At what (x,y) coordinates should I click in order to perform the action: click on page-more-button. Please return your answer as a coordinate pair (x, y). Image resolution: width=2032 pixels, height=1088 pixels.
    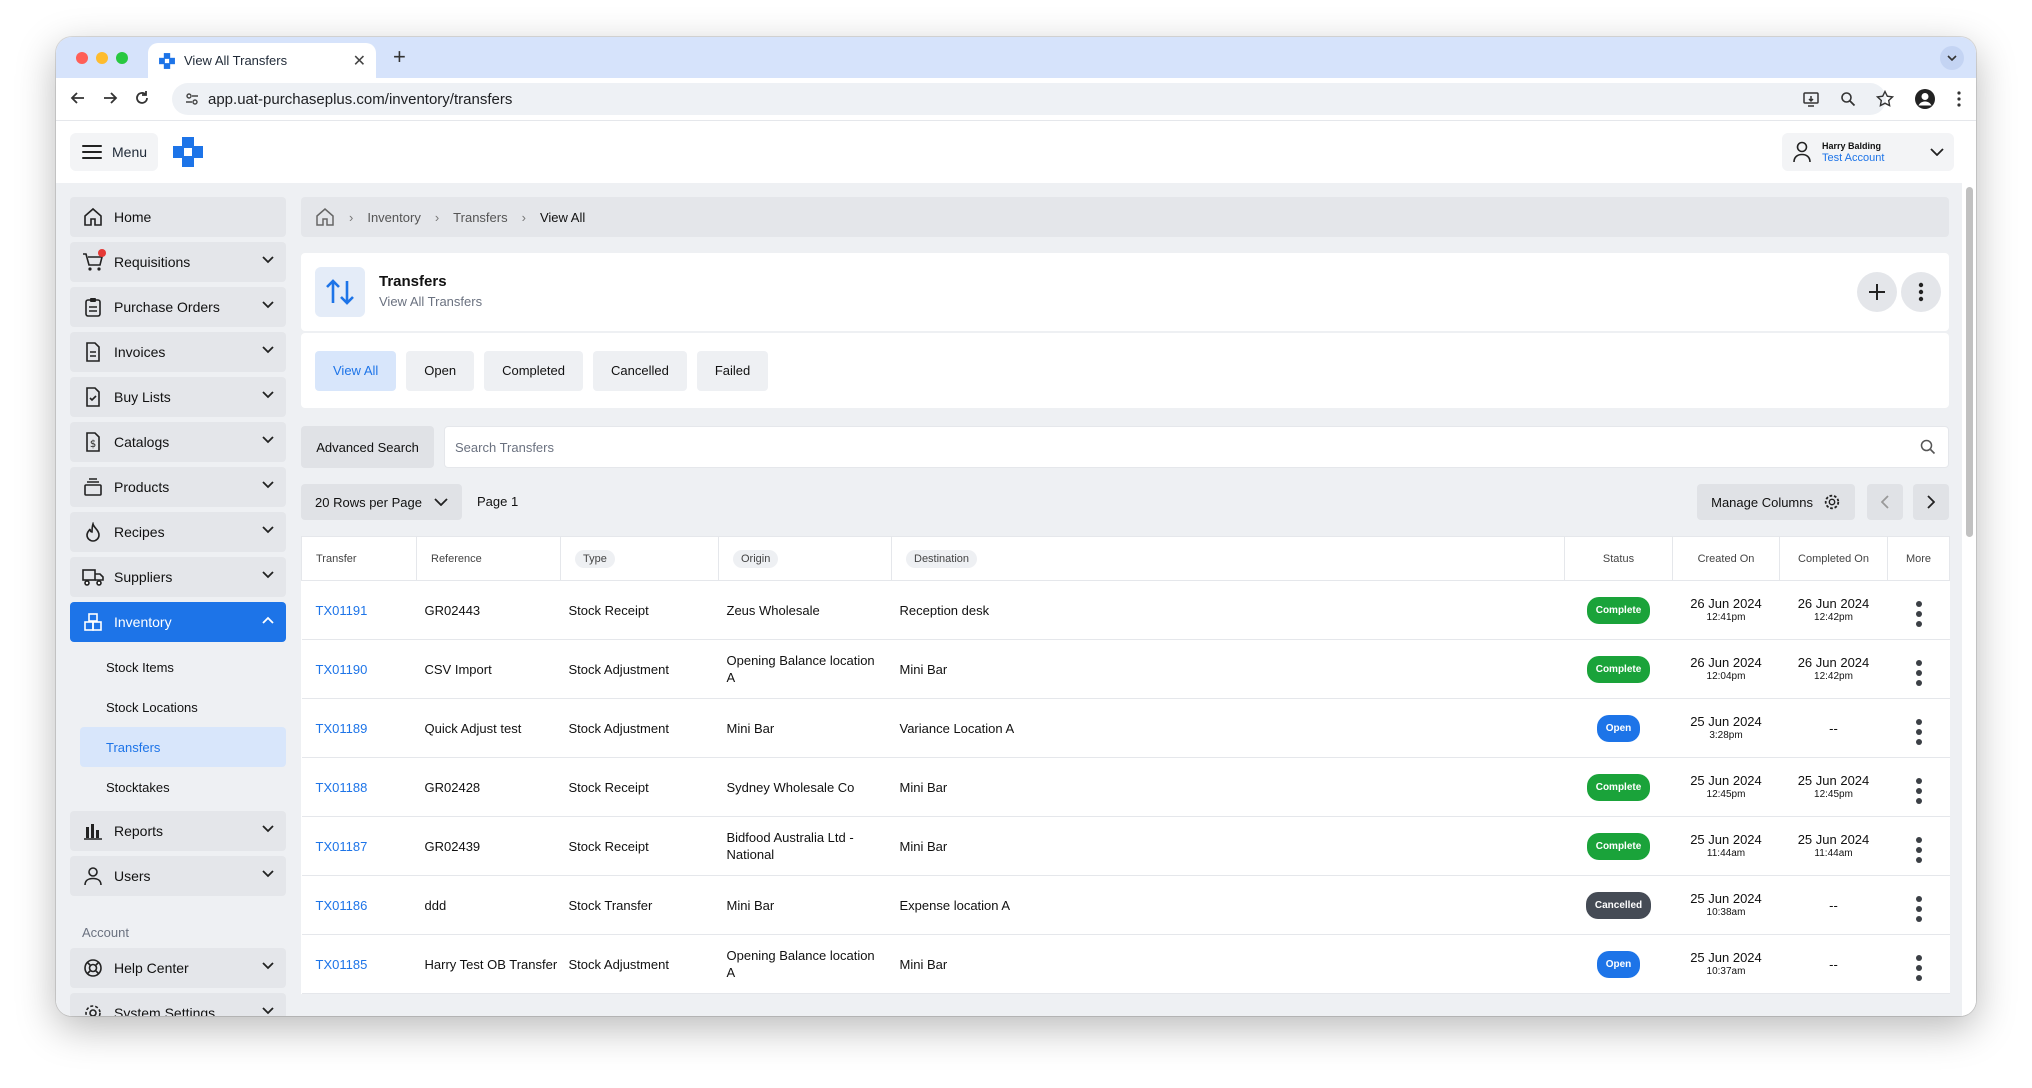
    Looking at the image, I should click on (1921, 292).